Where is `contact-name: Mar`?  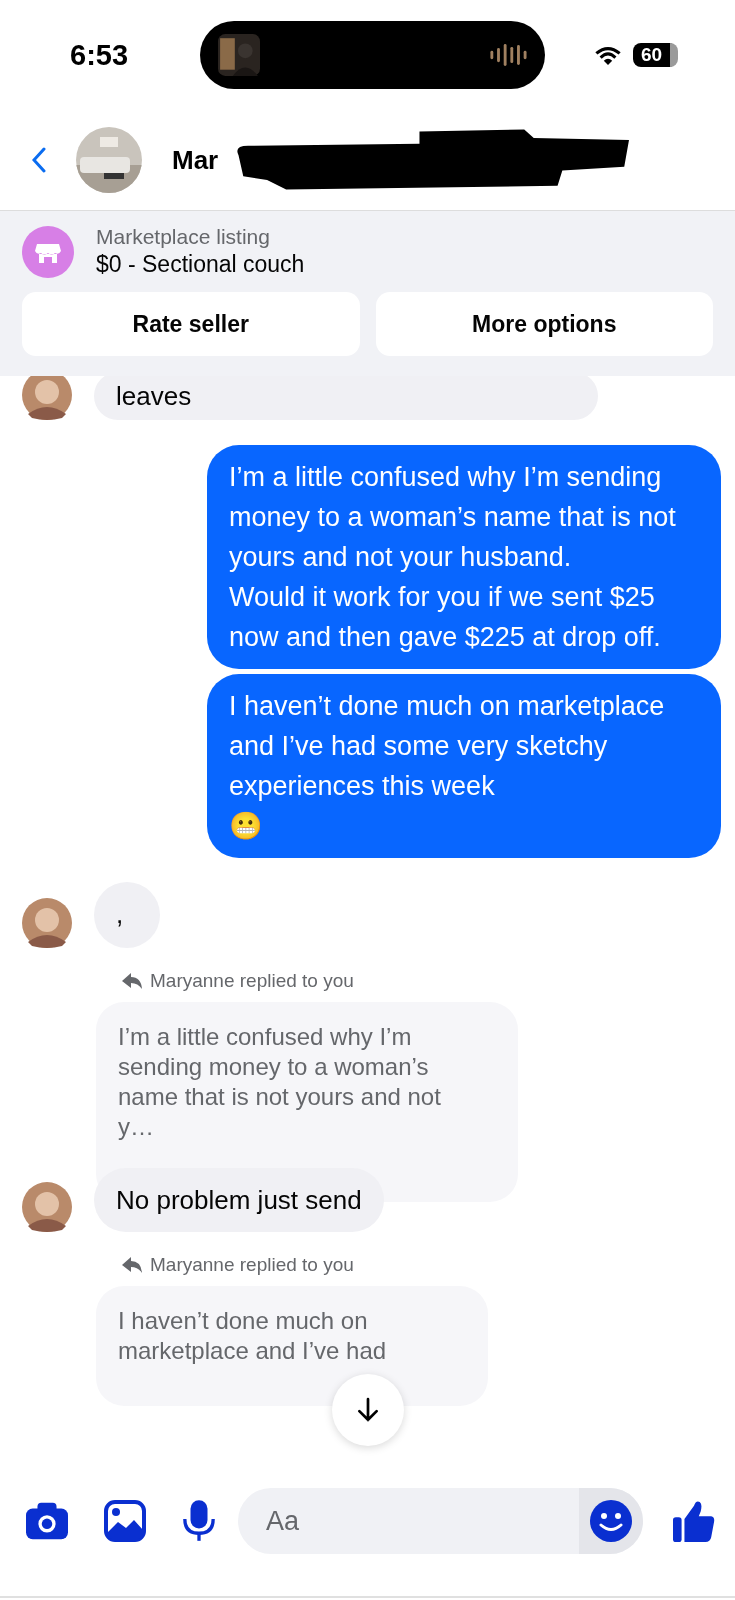 contact-name: Mar is located at coordinates (195, 160).